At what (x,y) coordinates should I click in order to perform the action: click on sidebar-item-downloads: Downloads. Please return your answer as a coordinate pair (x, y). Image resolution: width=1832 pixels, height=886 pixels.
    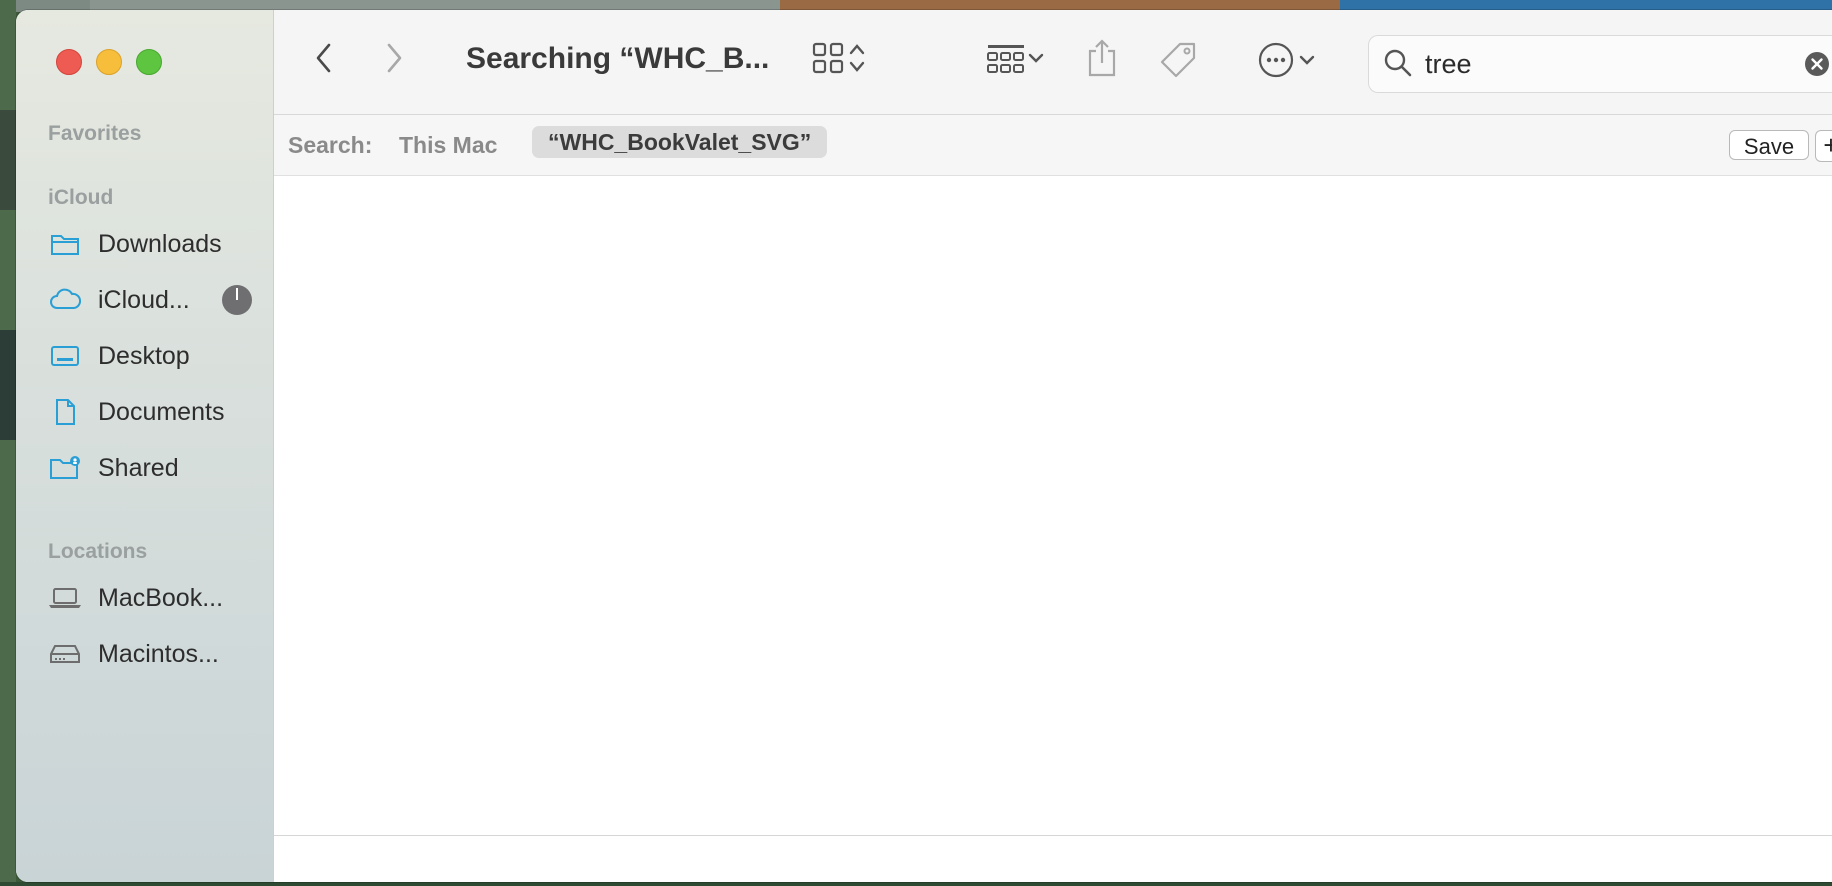
    Looking at the image, I should click on (153, 244).